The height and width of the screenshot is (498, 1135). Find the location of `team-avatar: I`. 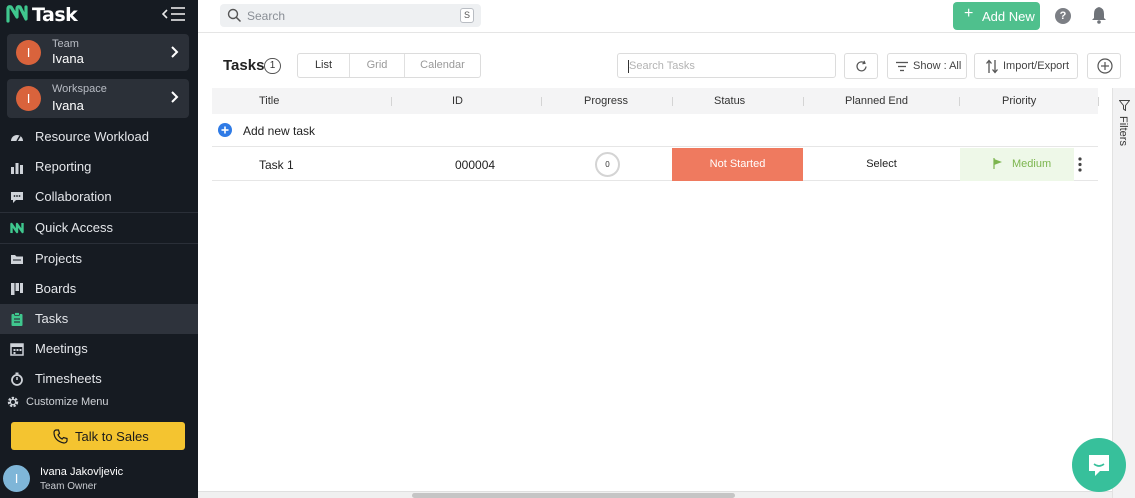

team-avatar: I is located at coordinates (28, 52).